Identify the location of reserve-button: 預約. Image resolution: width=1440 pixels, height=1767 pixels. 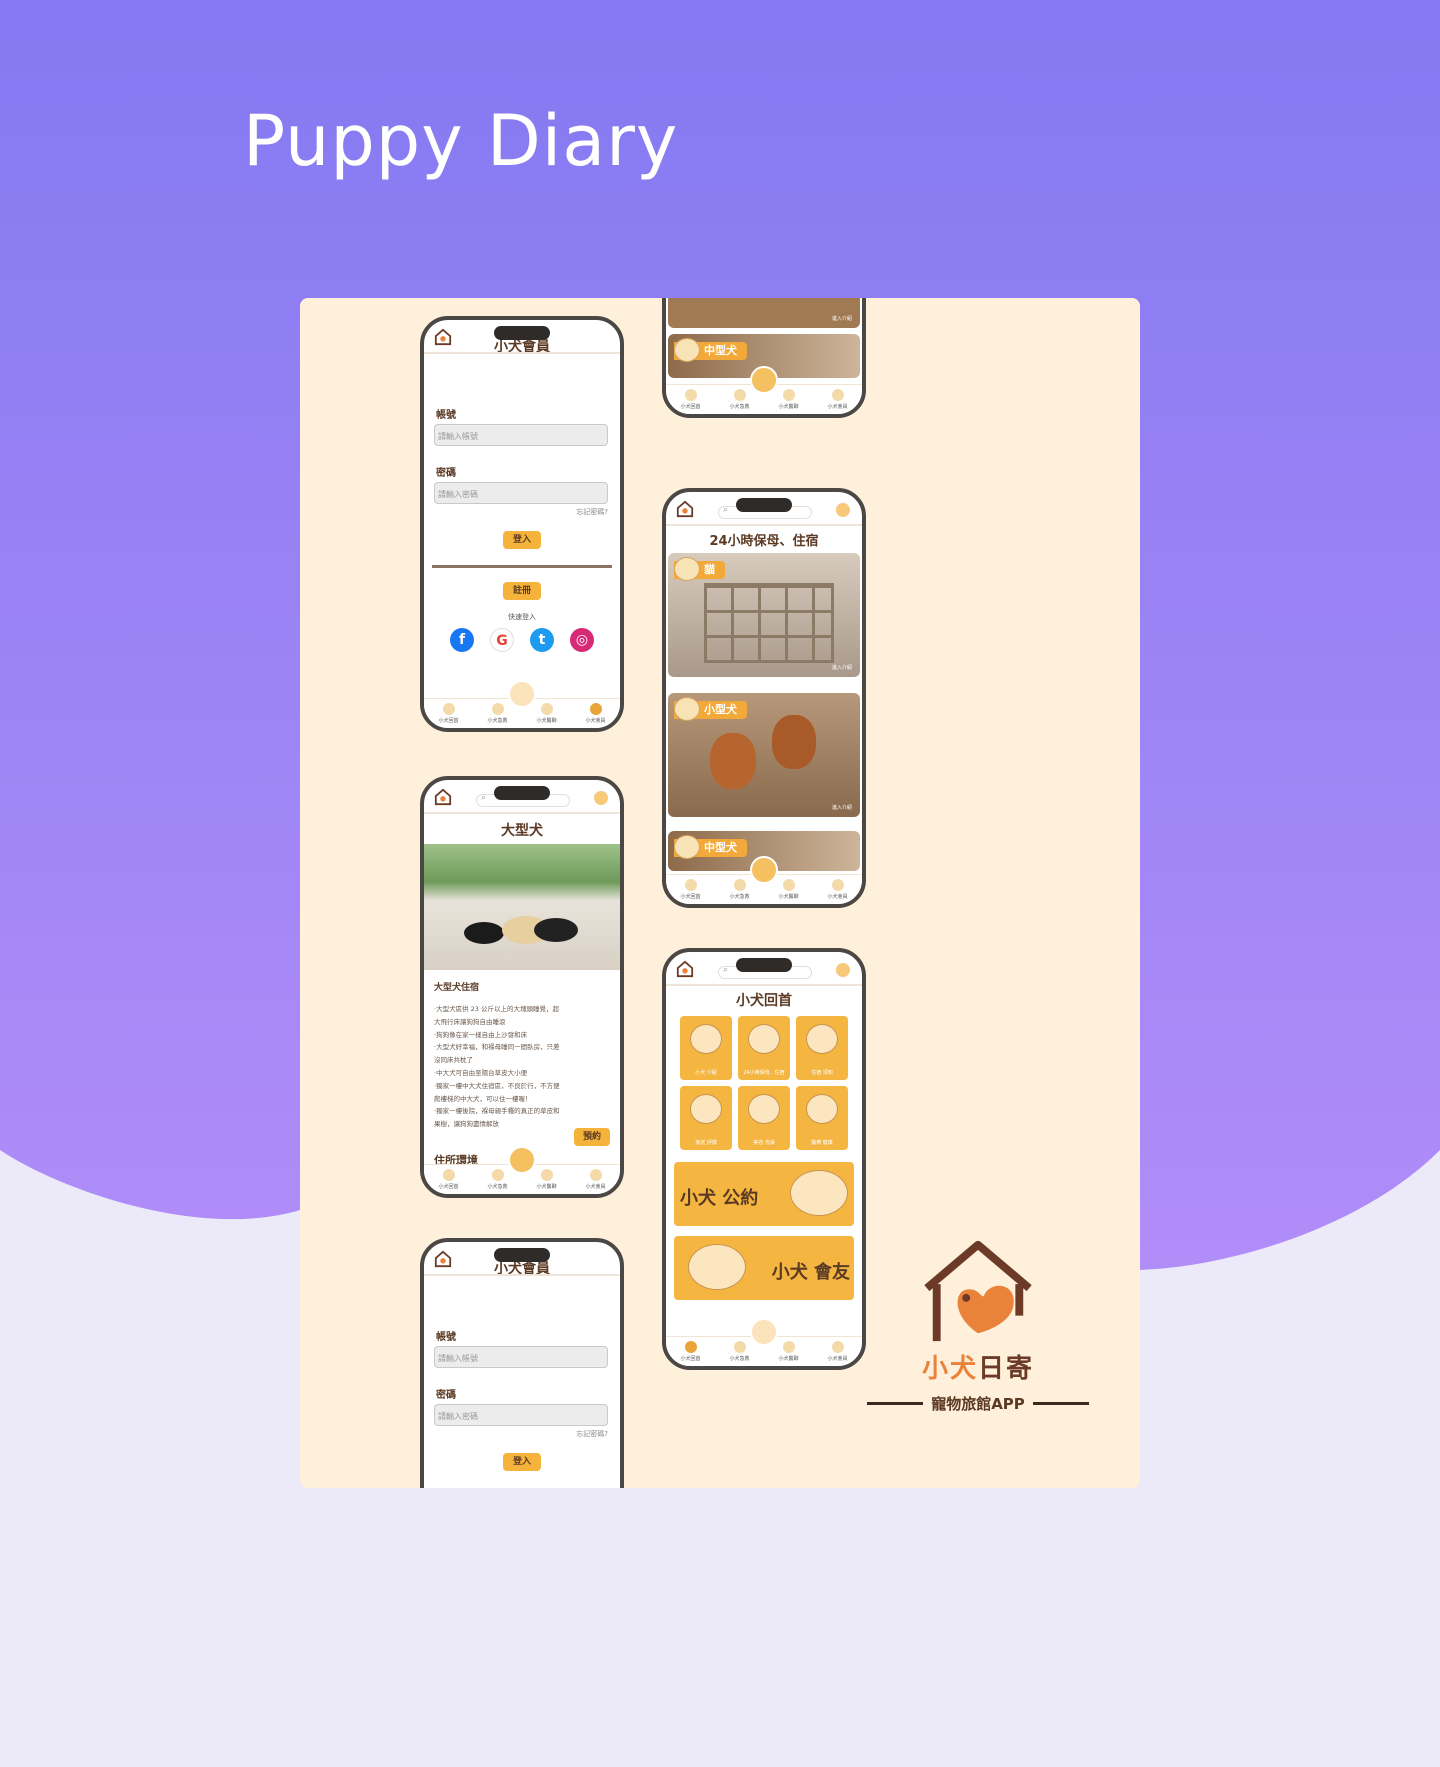
(592, 1137).